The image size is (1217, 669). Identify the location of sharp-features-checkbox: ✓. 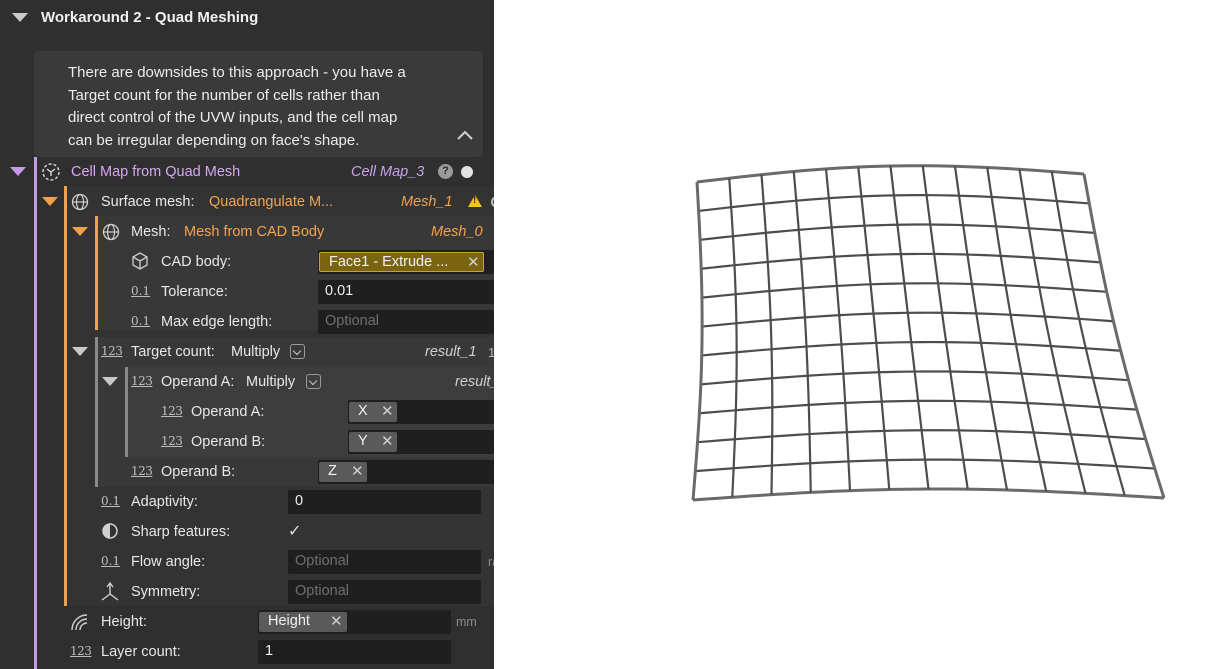
(298, 531).